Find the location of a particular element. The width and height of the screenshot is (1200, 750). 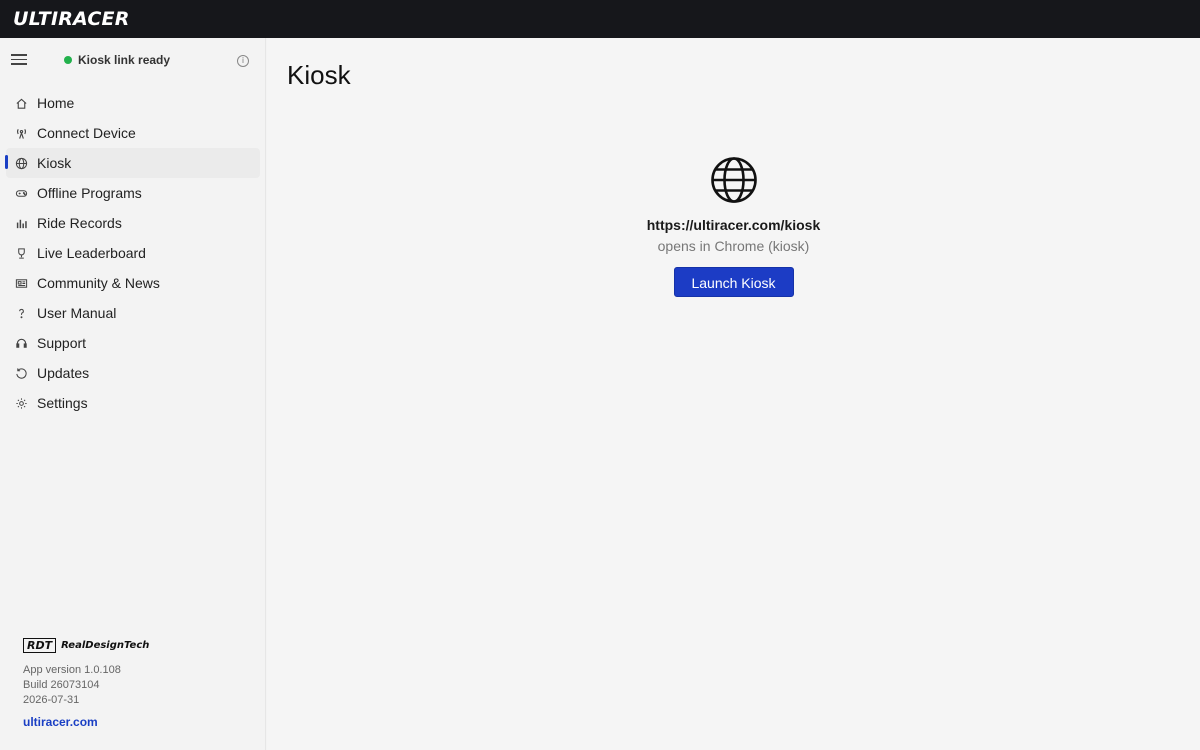

status-dot-icon is located at coordinates (68, 60).